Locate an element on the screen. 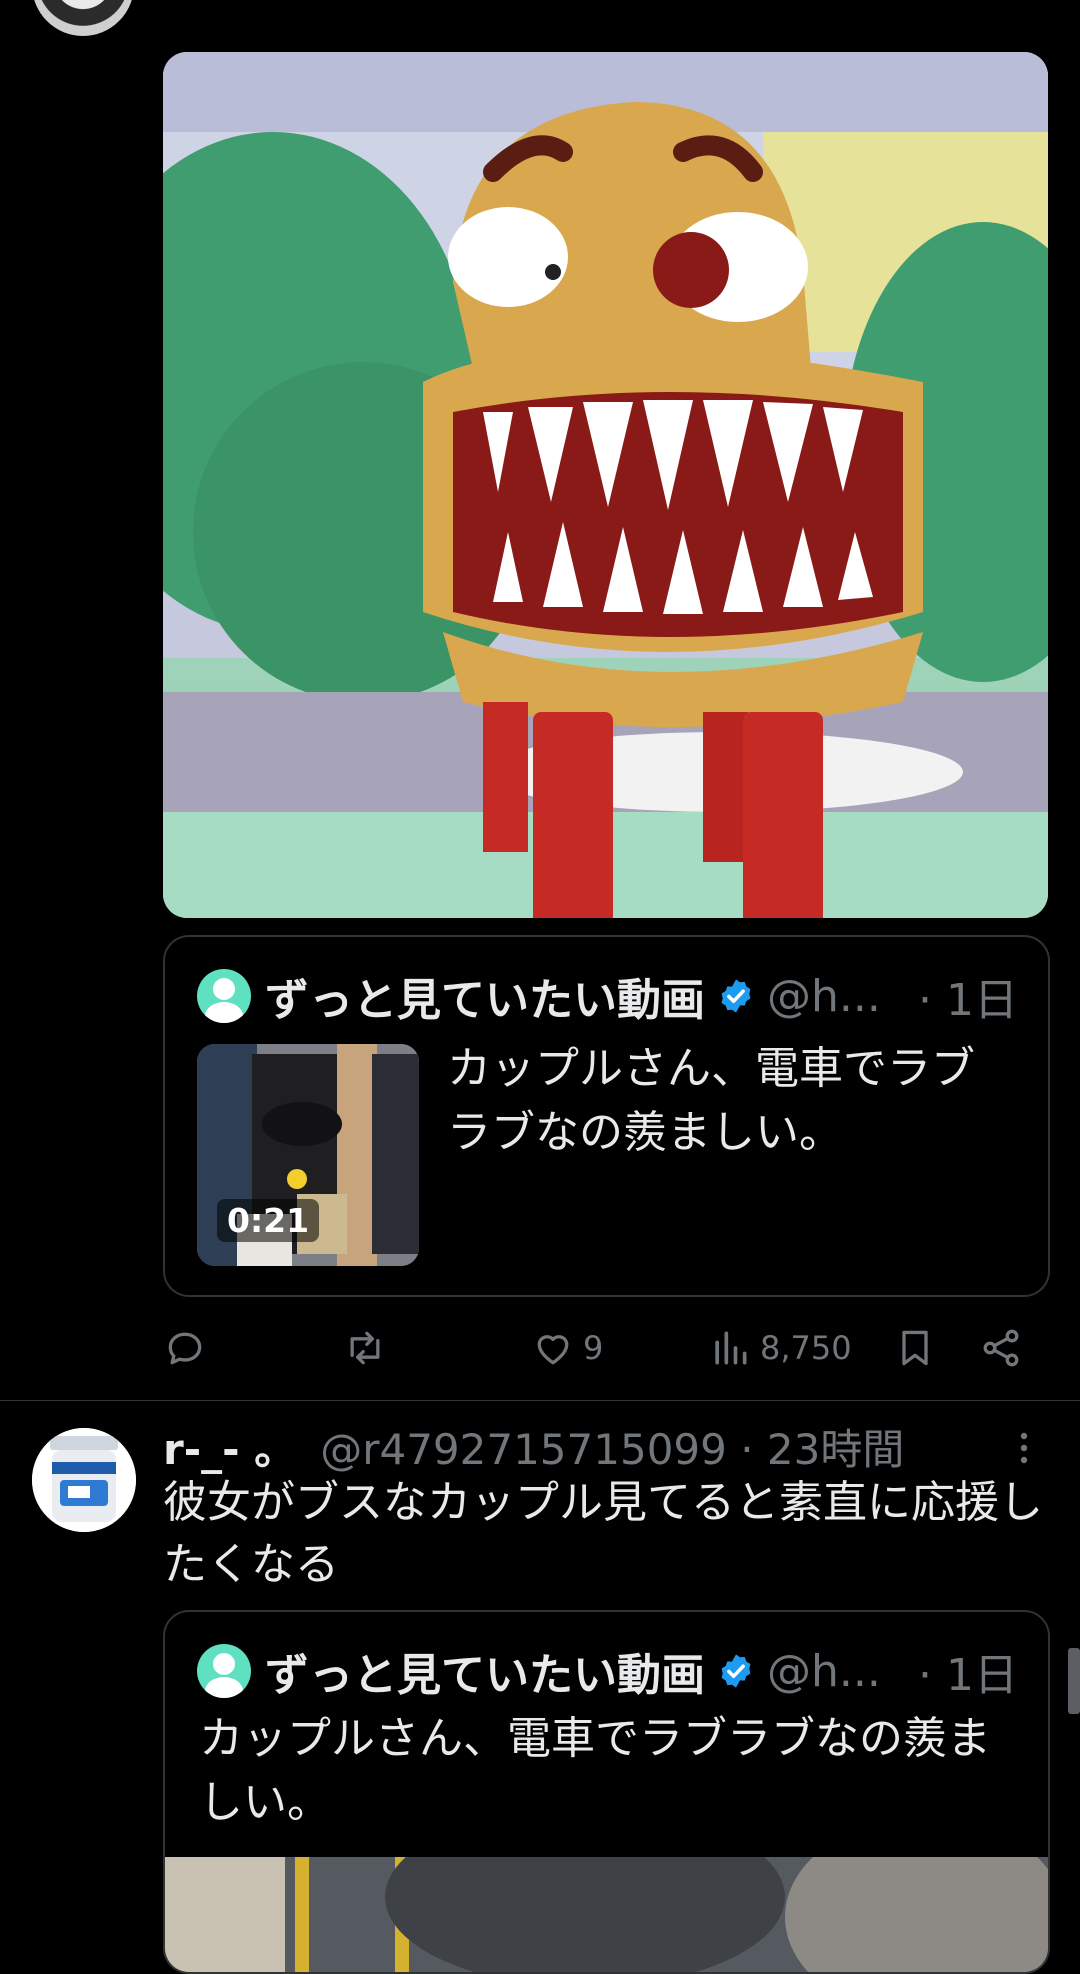 This screenshot has width=1080, height=1974. reply-button is located at coordinates (189, 1348).